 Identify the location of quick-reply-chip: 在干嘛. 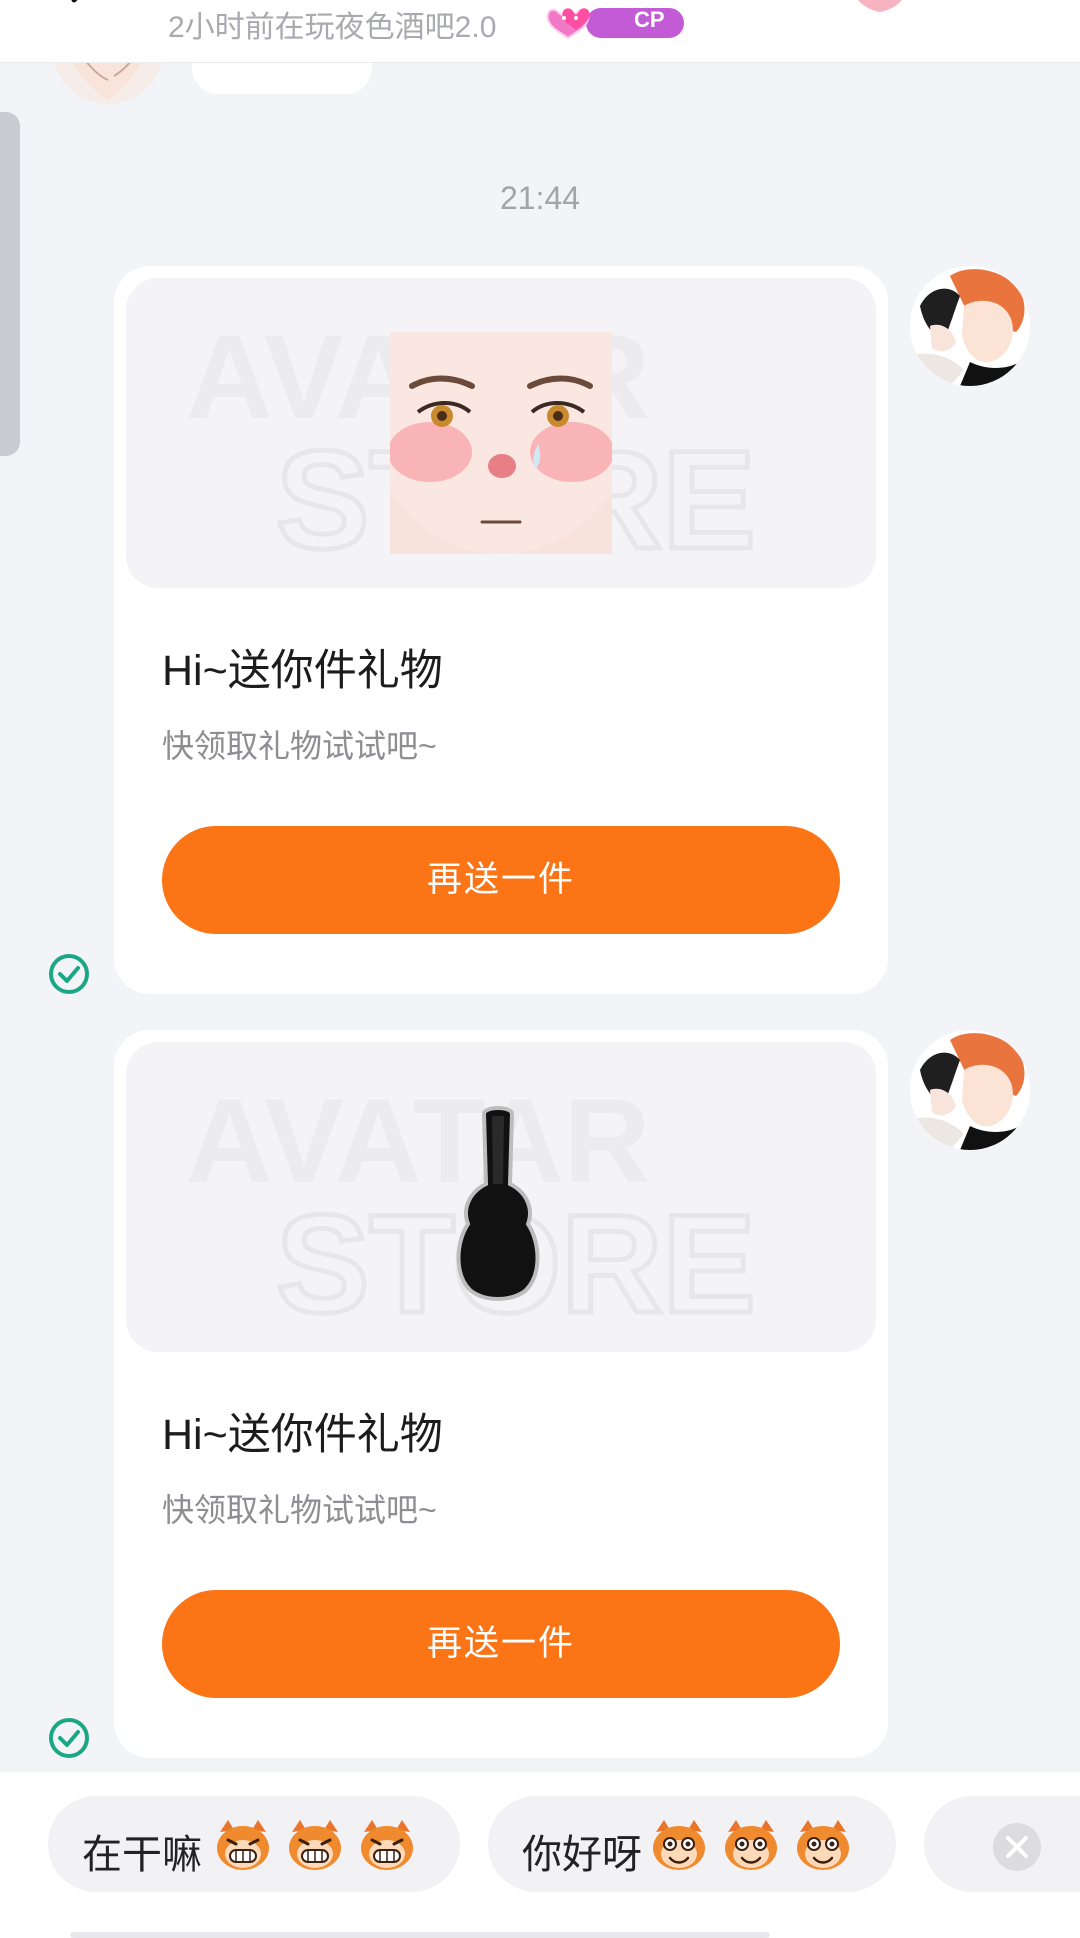
(254, 1844).